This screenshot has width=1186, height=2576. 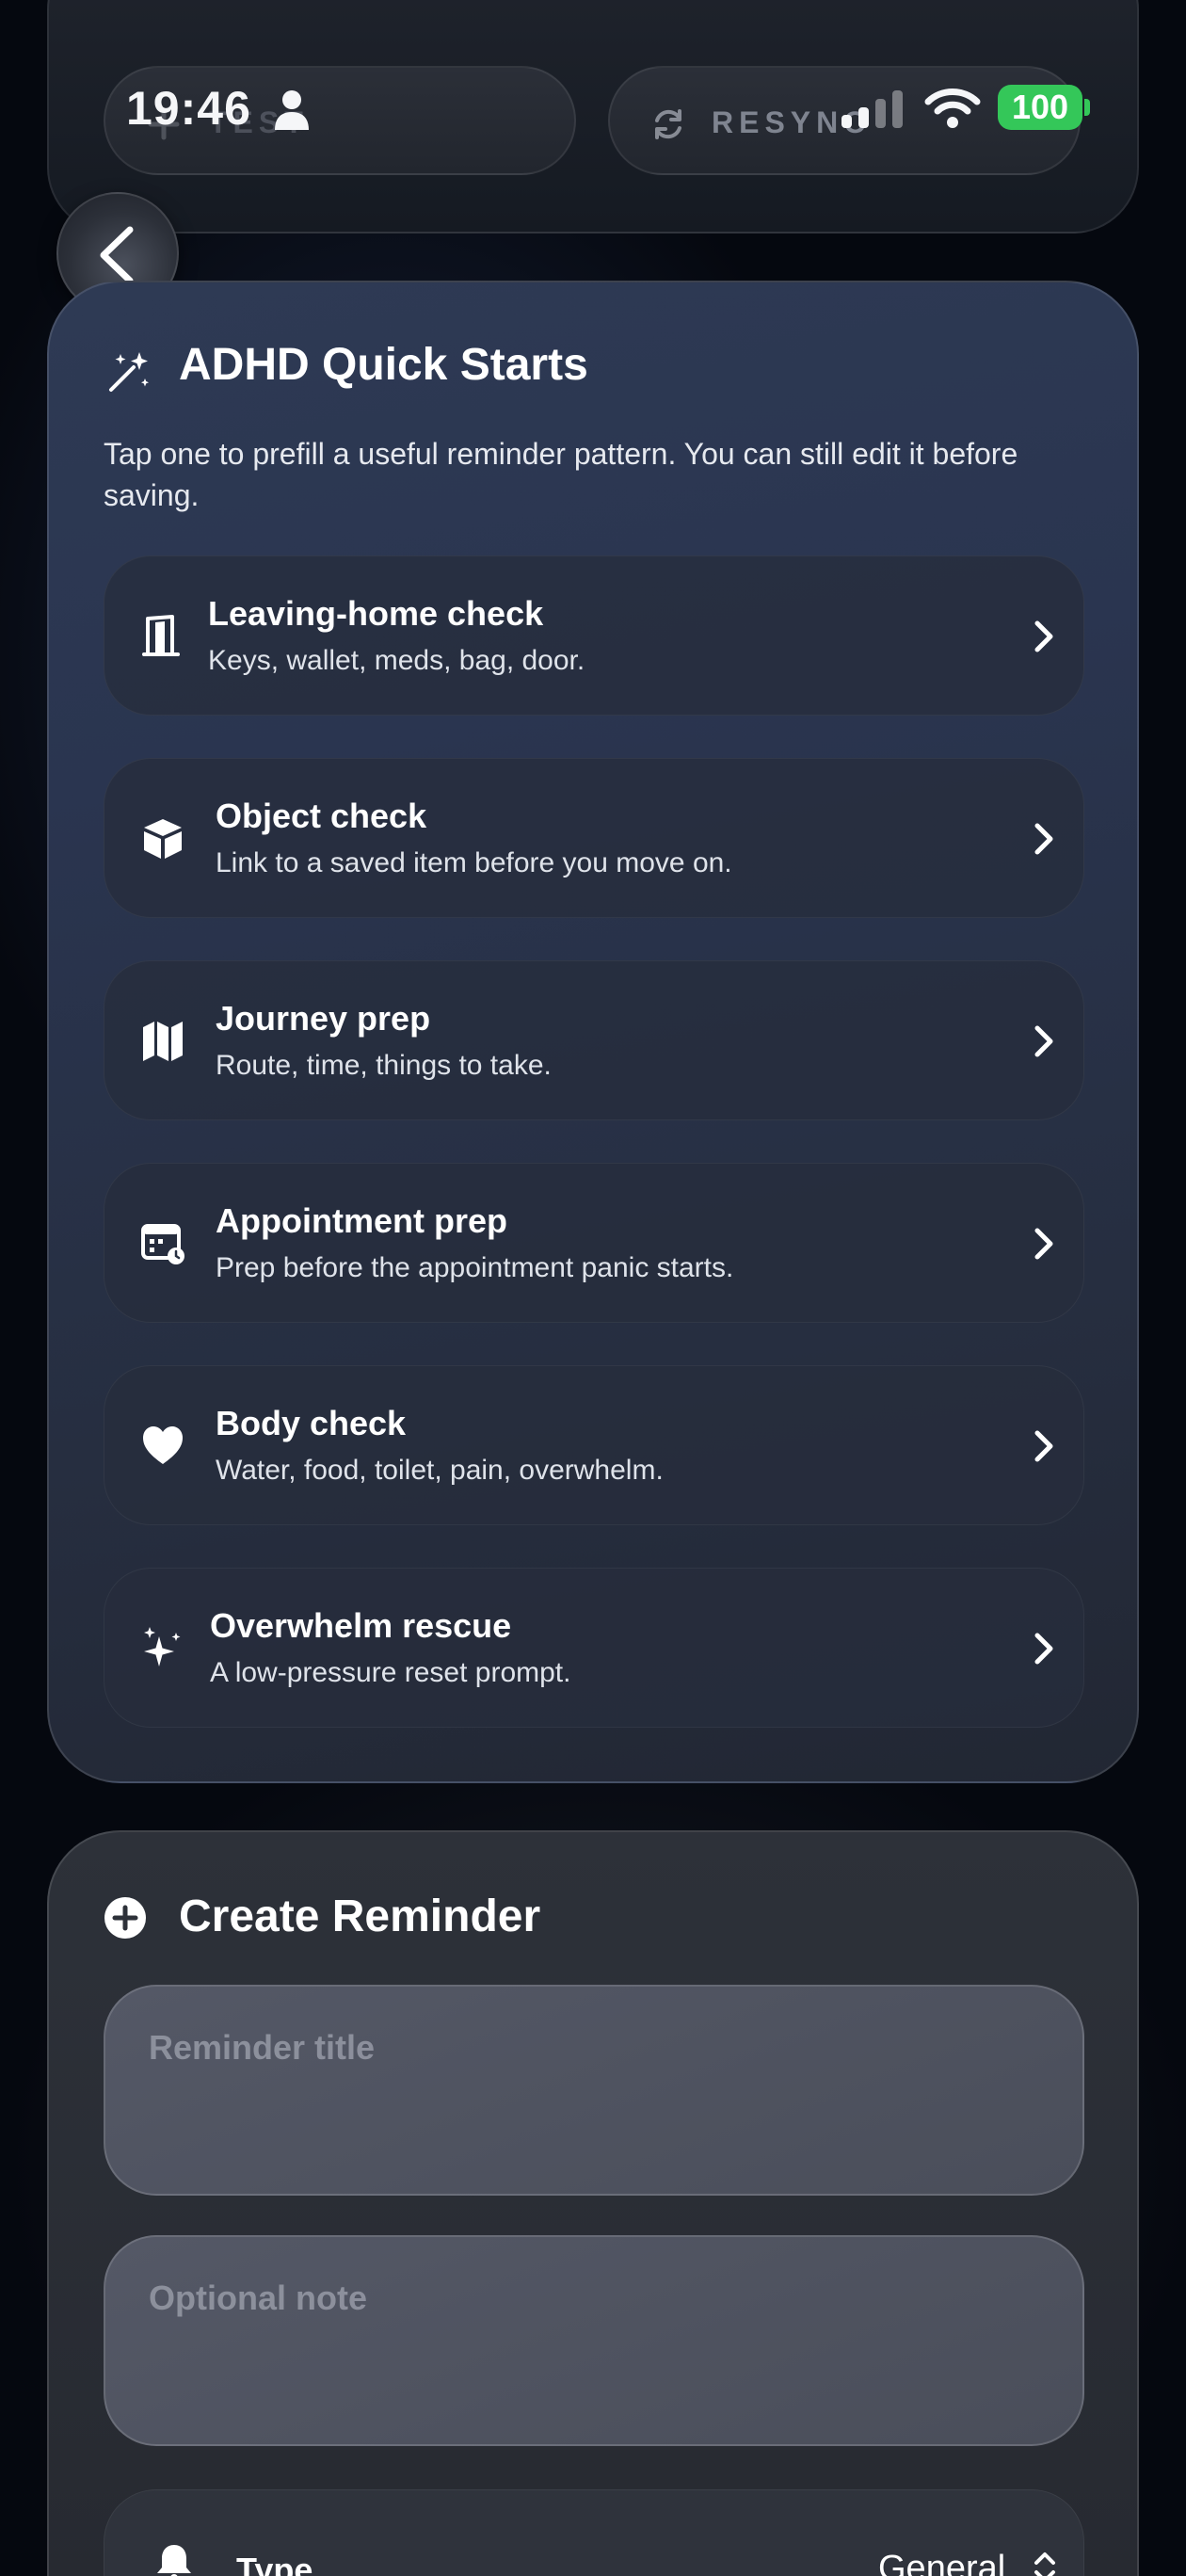 I want to click on status-time: 19:46, so click(x=188, y=108).